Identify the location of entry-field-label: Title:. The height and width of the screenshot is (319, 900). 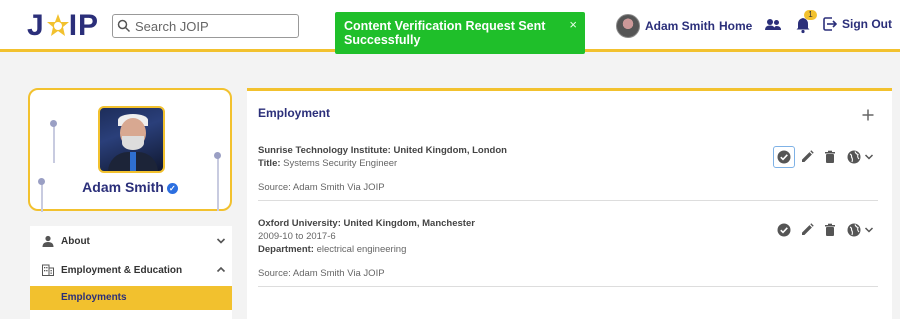
(269, 163).